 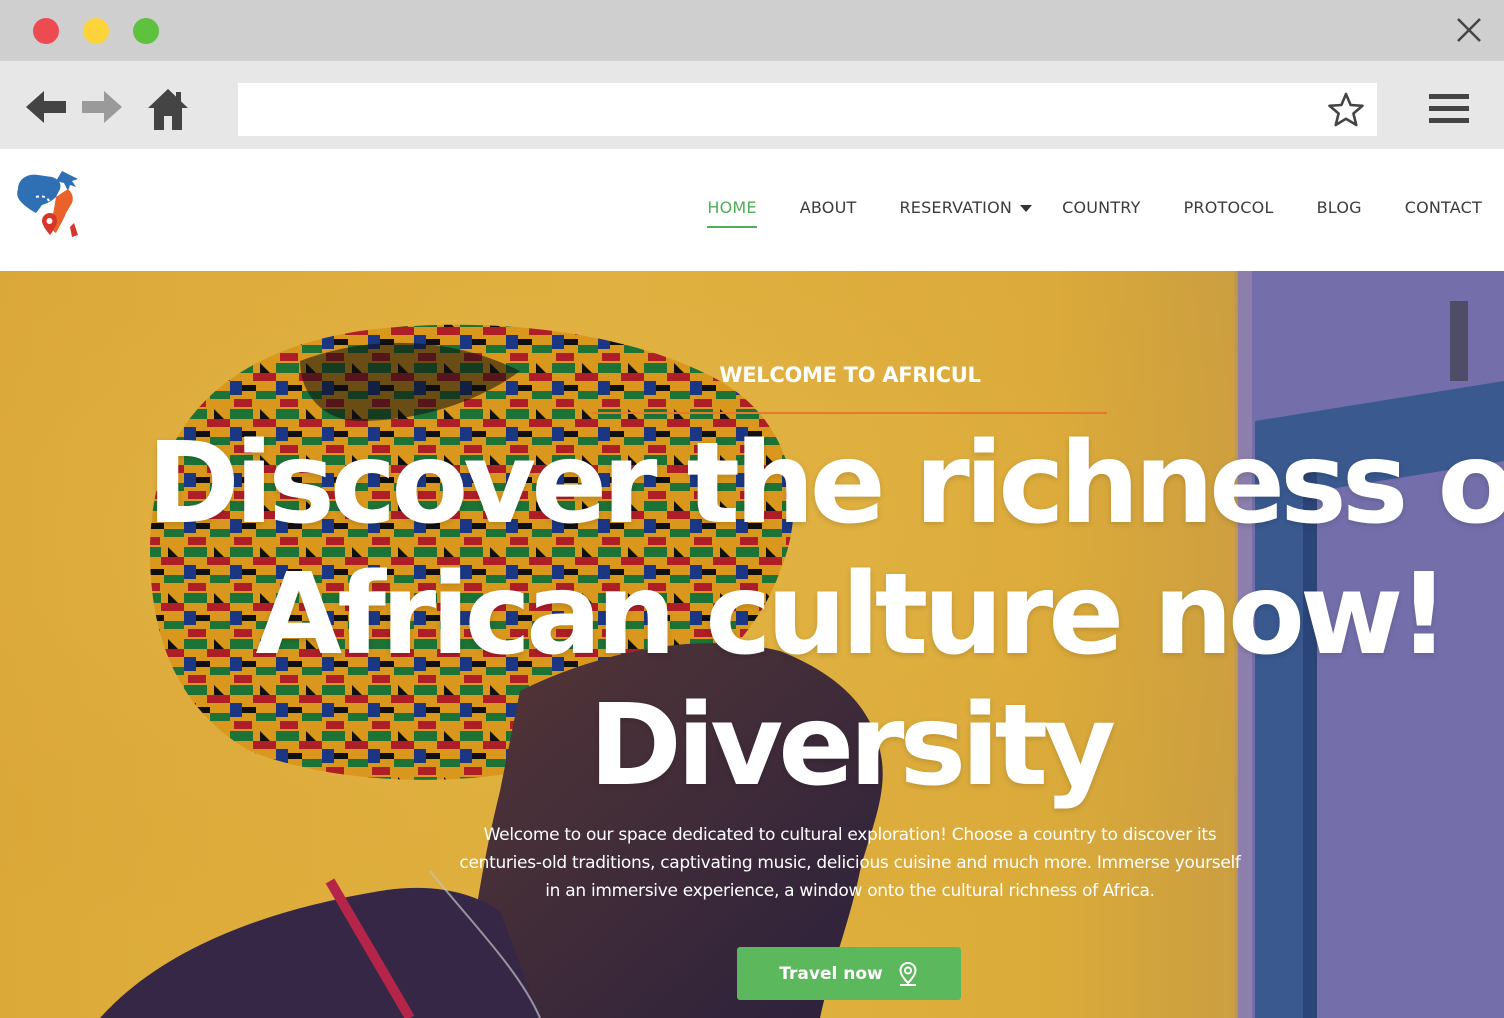 What do you see at coordinates (48, 204) in the screenshot?
I see `africa-logo-icon` at bounding box center [48, 204].